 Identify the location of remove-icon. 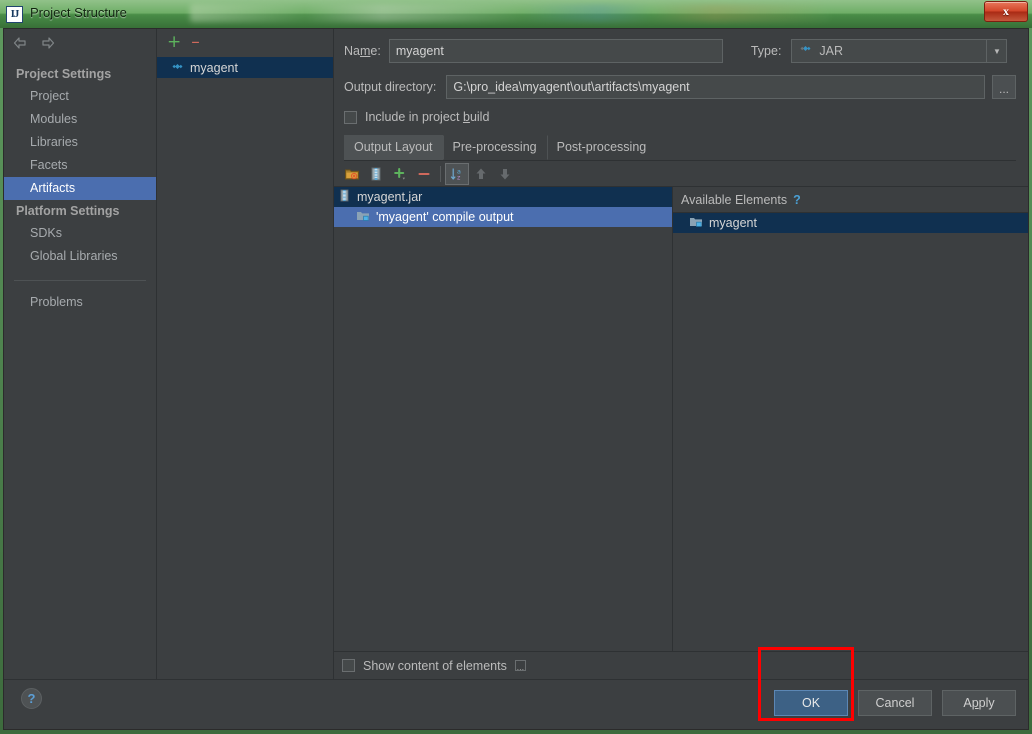
(424, 174).